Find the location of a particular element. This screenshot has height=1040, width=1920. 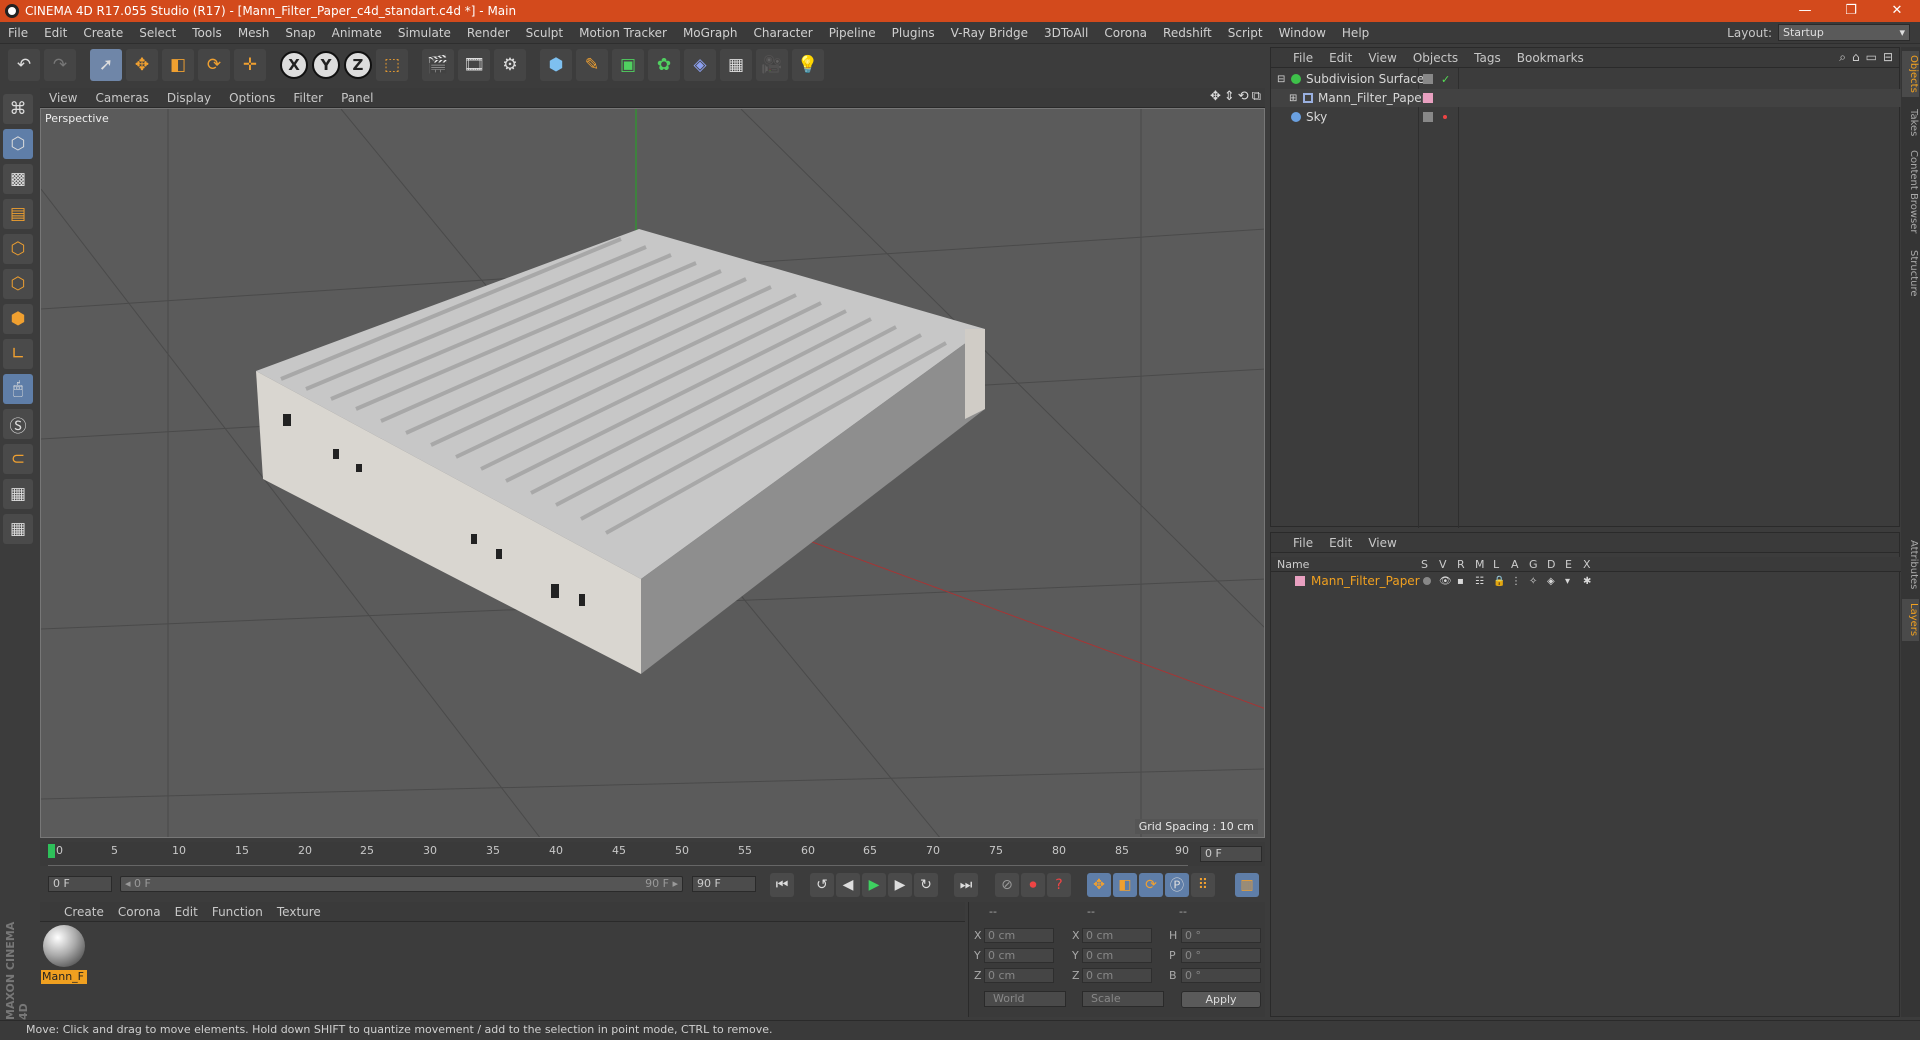

previous-frame-icon: ◀ is located at coordinates (848, 885).